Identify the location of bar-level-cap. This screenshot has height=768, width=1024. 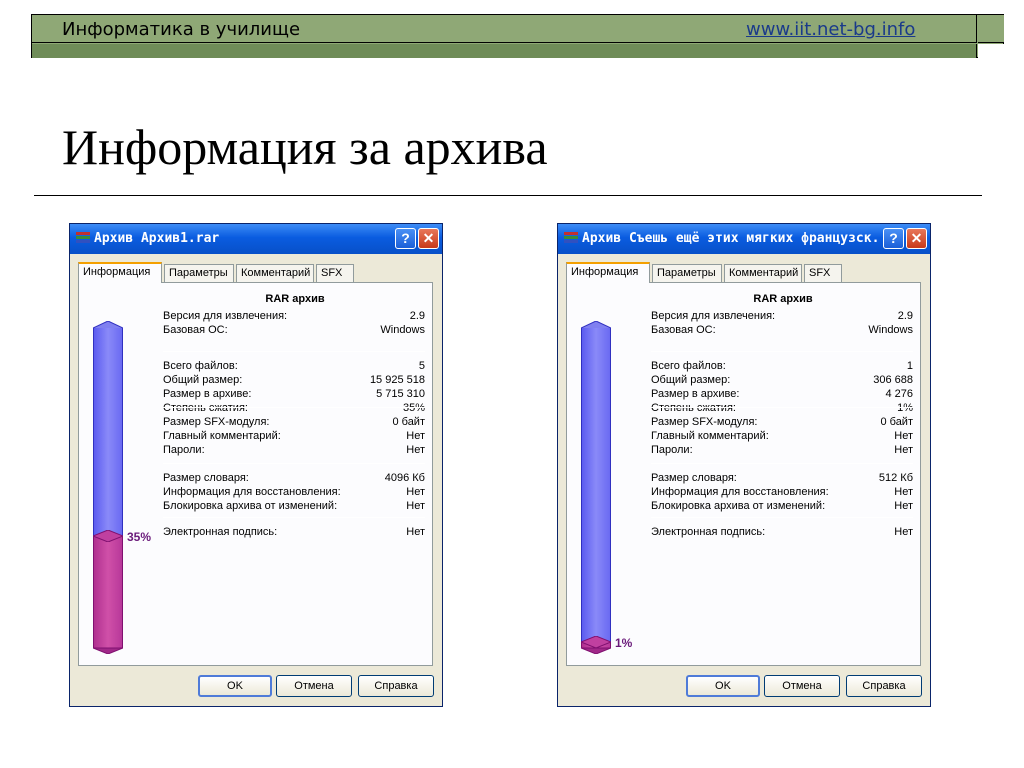
(108, 536).